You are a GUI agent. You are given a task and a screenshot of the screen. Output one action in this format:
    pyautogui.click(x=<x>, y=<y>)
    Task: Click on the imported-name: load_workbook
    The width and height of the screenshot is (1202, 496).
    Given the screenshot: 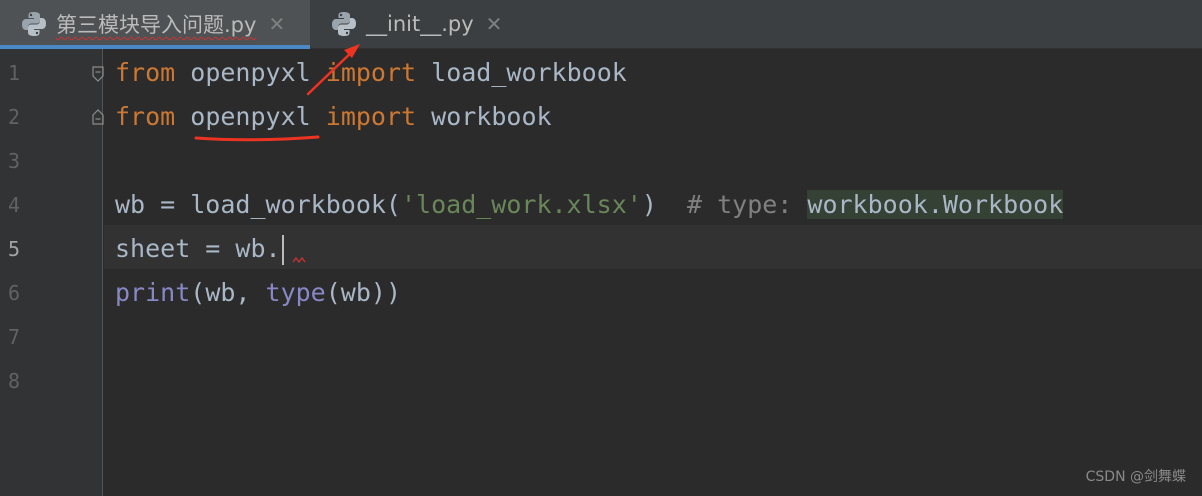 What is the action you would take?
    pyautogui.click(x=529, y=72)
    